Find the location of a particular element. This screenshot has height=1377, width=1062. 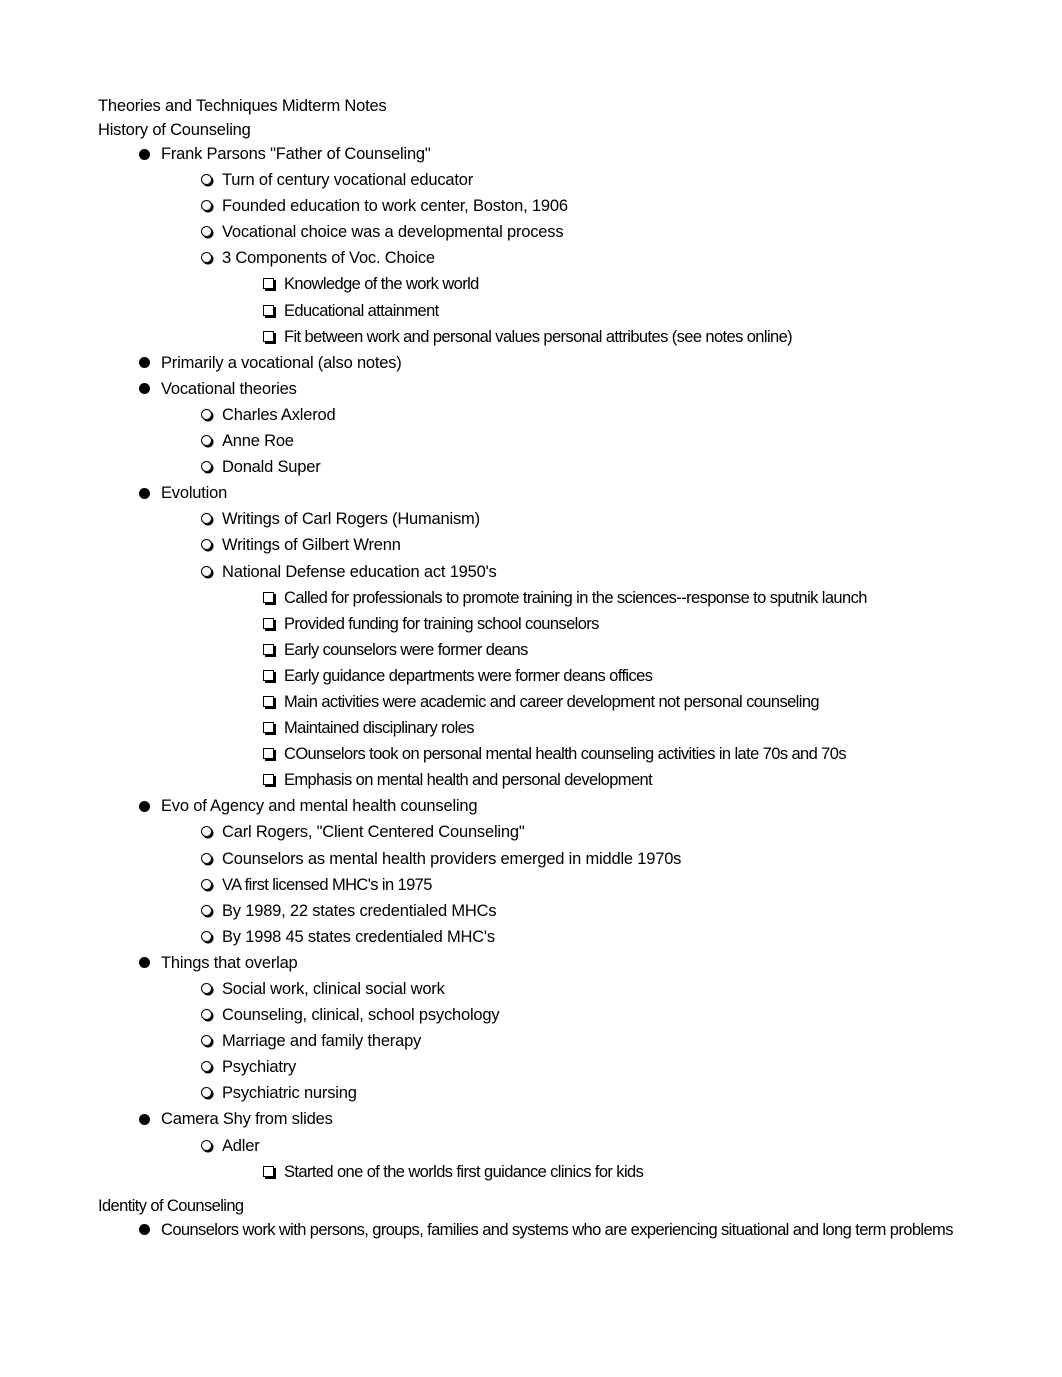

list-item-text: Social work, clinical social work is located at coordinates (333, 989).